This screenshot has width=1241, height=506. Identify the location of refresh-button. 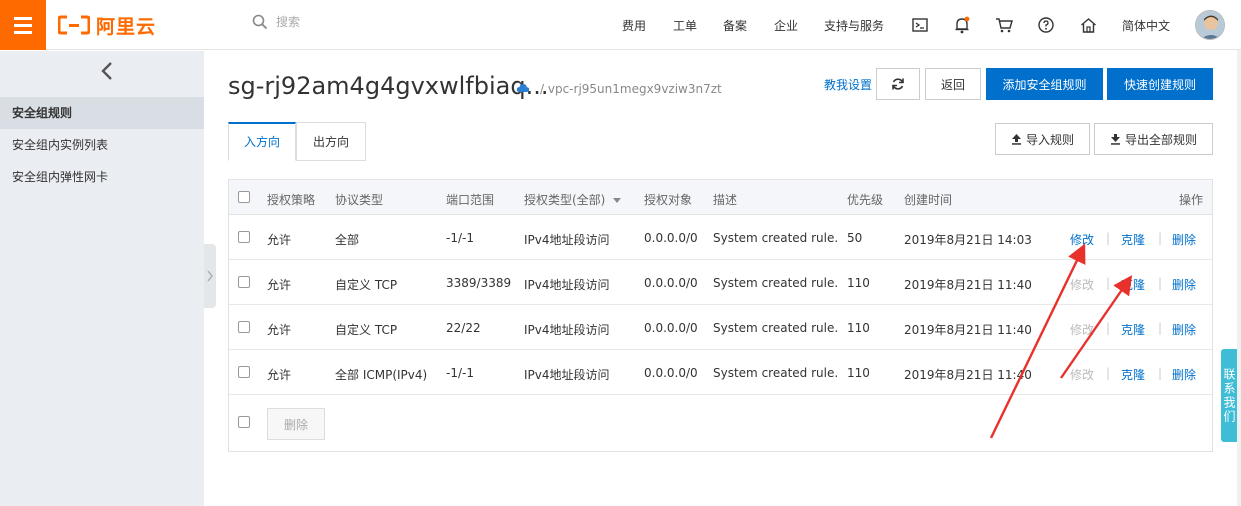
(898, 84).